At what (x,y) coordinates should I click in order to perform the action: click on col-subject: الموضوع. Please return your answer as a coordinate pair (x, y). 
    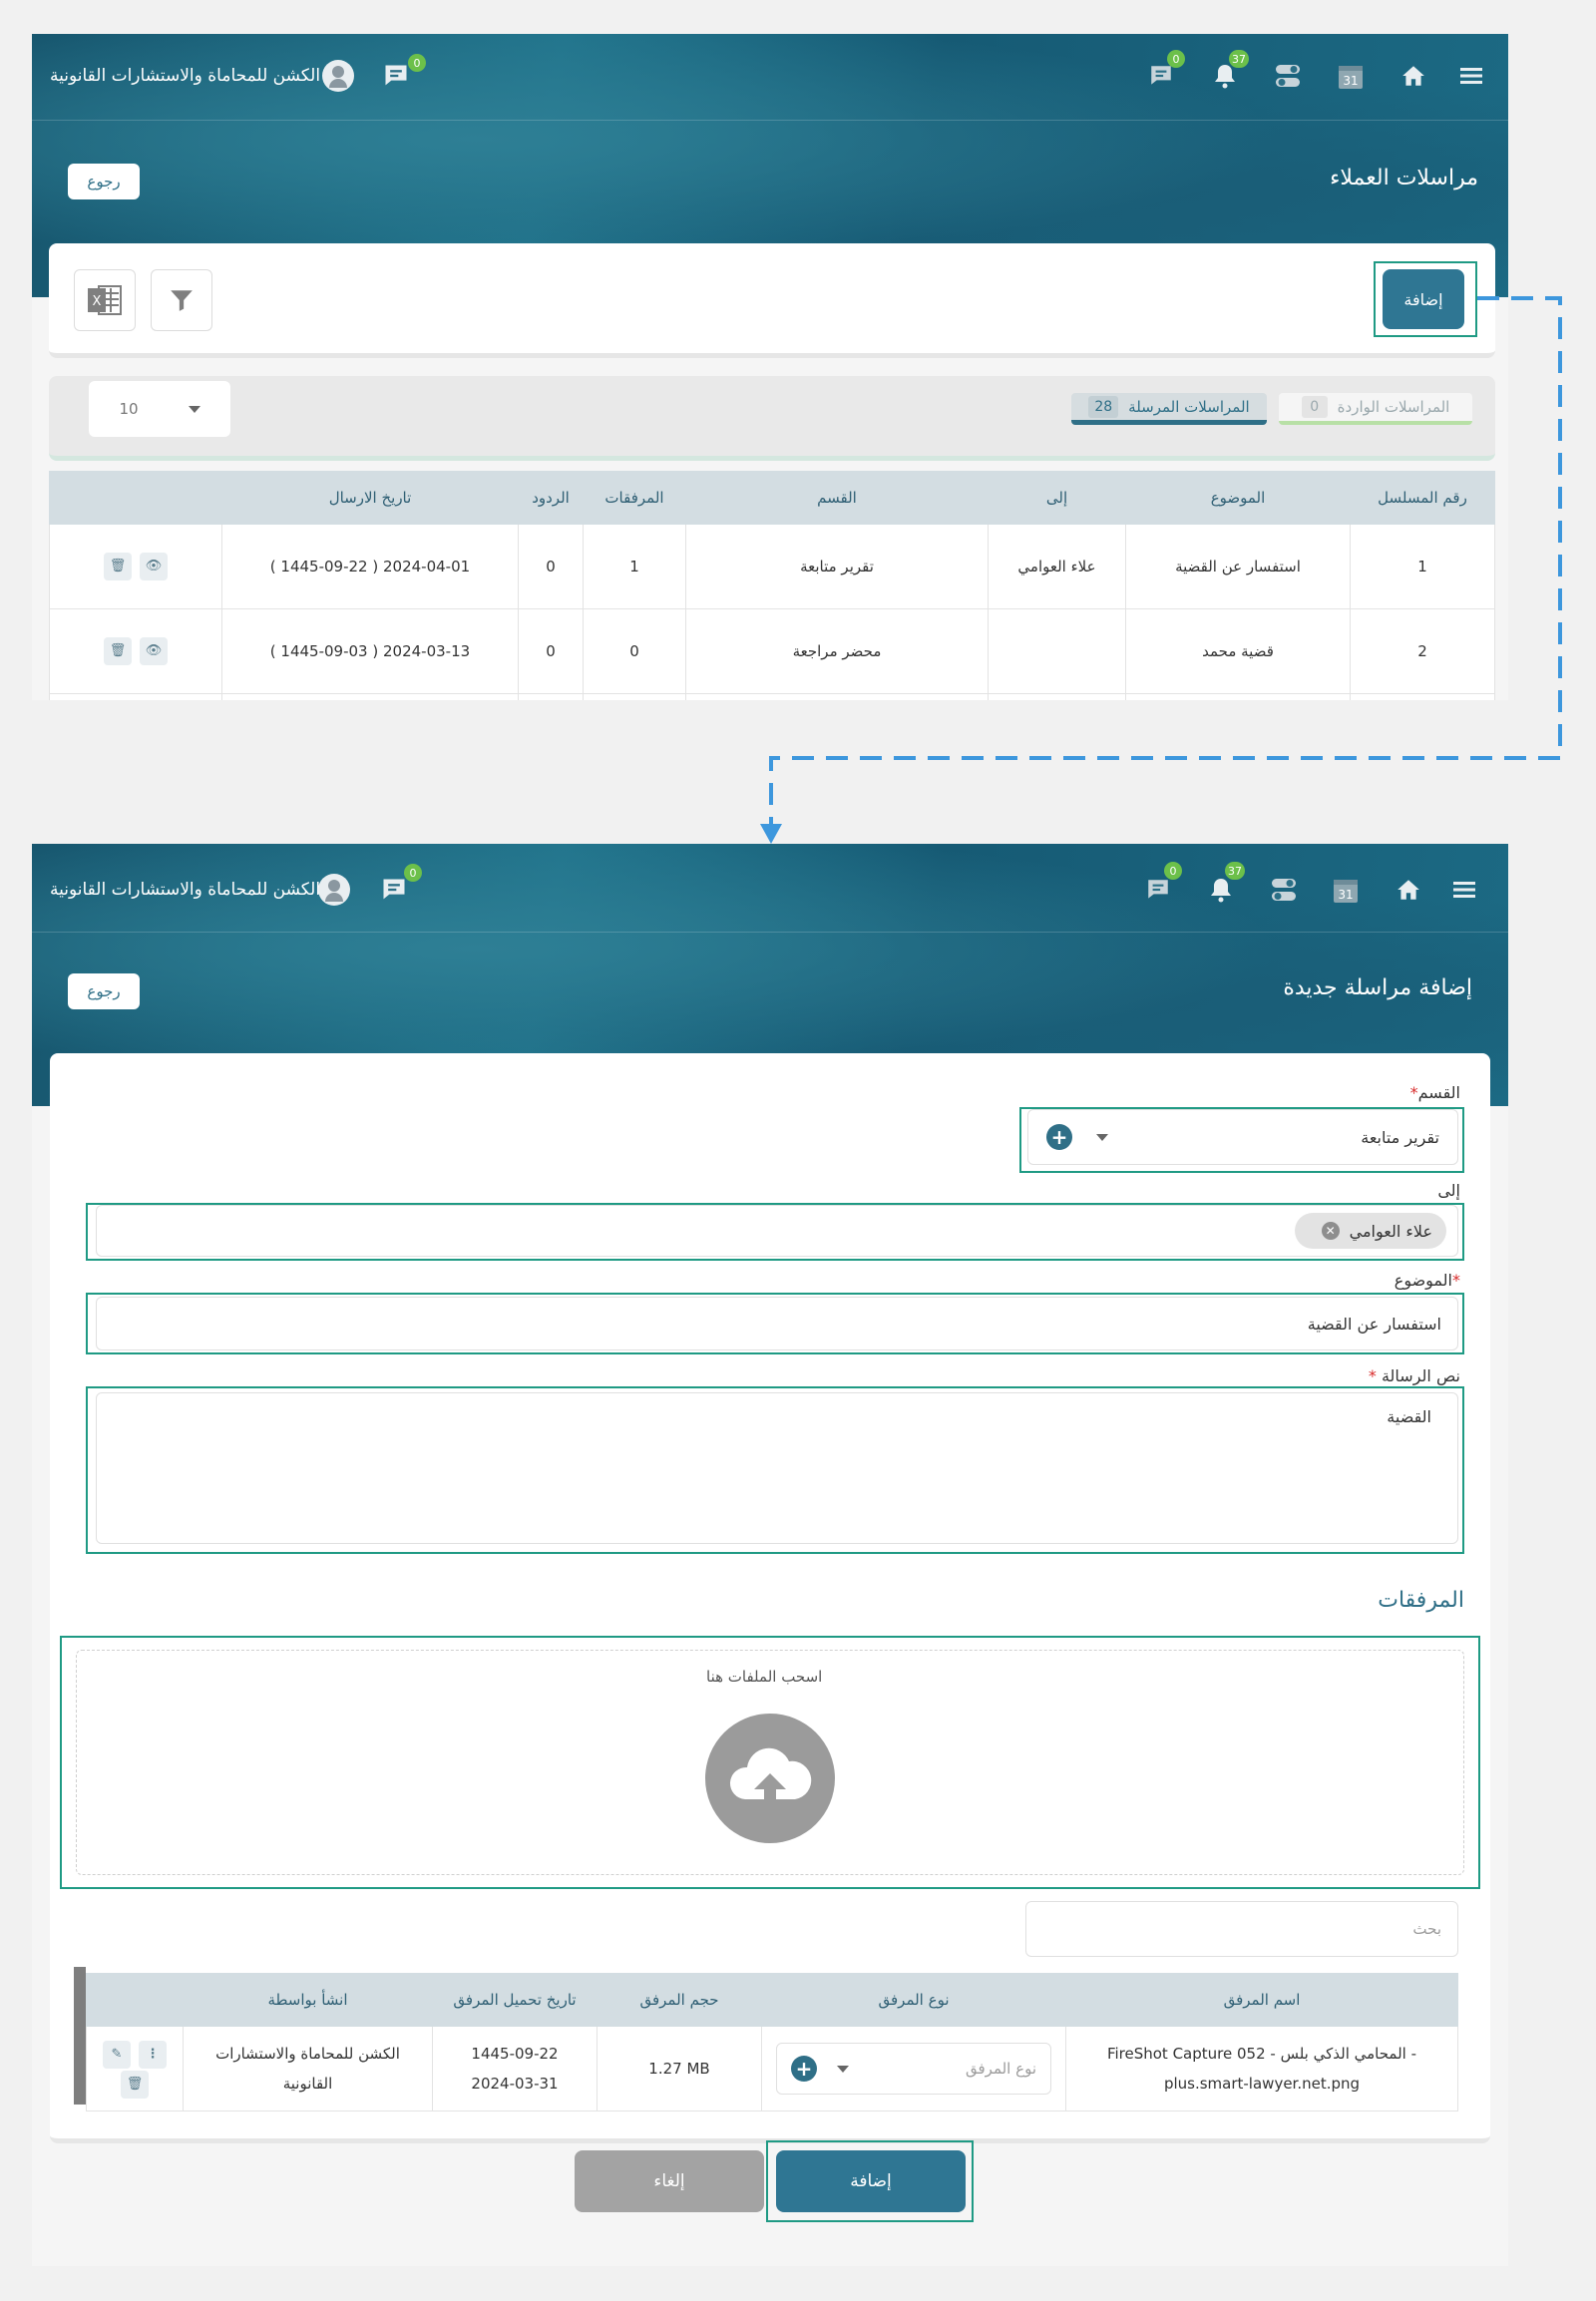
    Looking at the image, I should click on (1238, 498).